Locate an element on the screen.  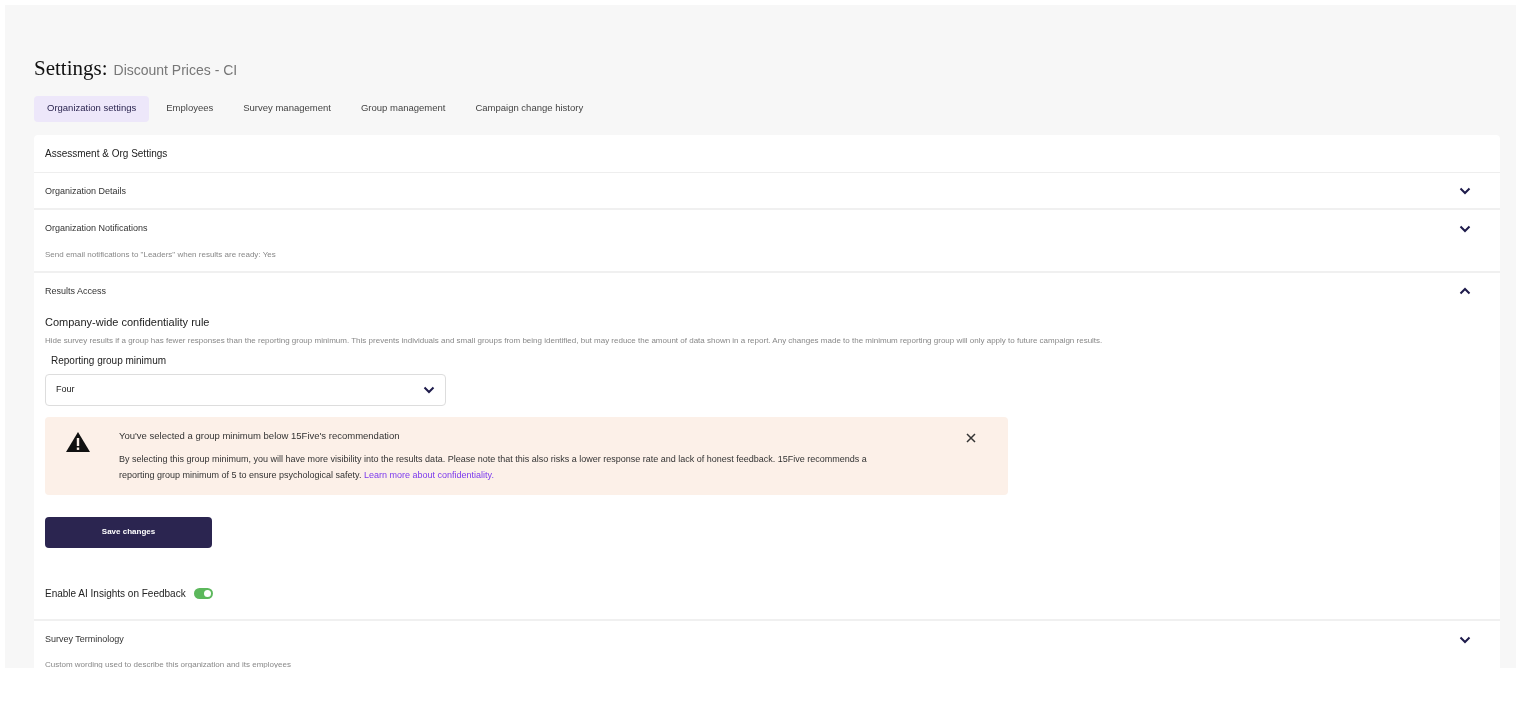
alert-title: You've selected a group minimum below 15Five's recommendation is located at coordinates (260, 435).